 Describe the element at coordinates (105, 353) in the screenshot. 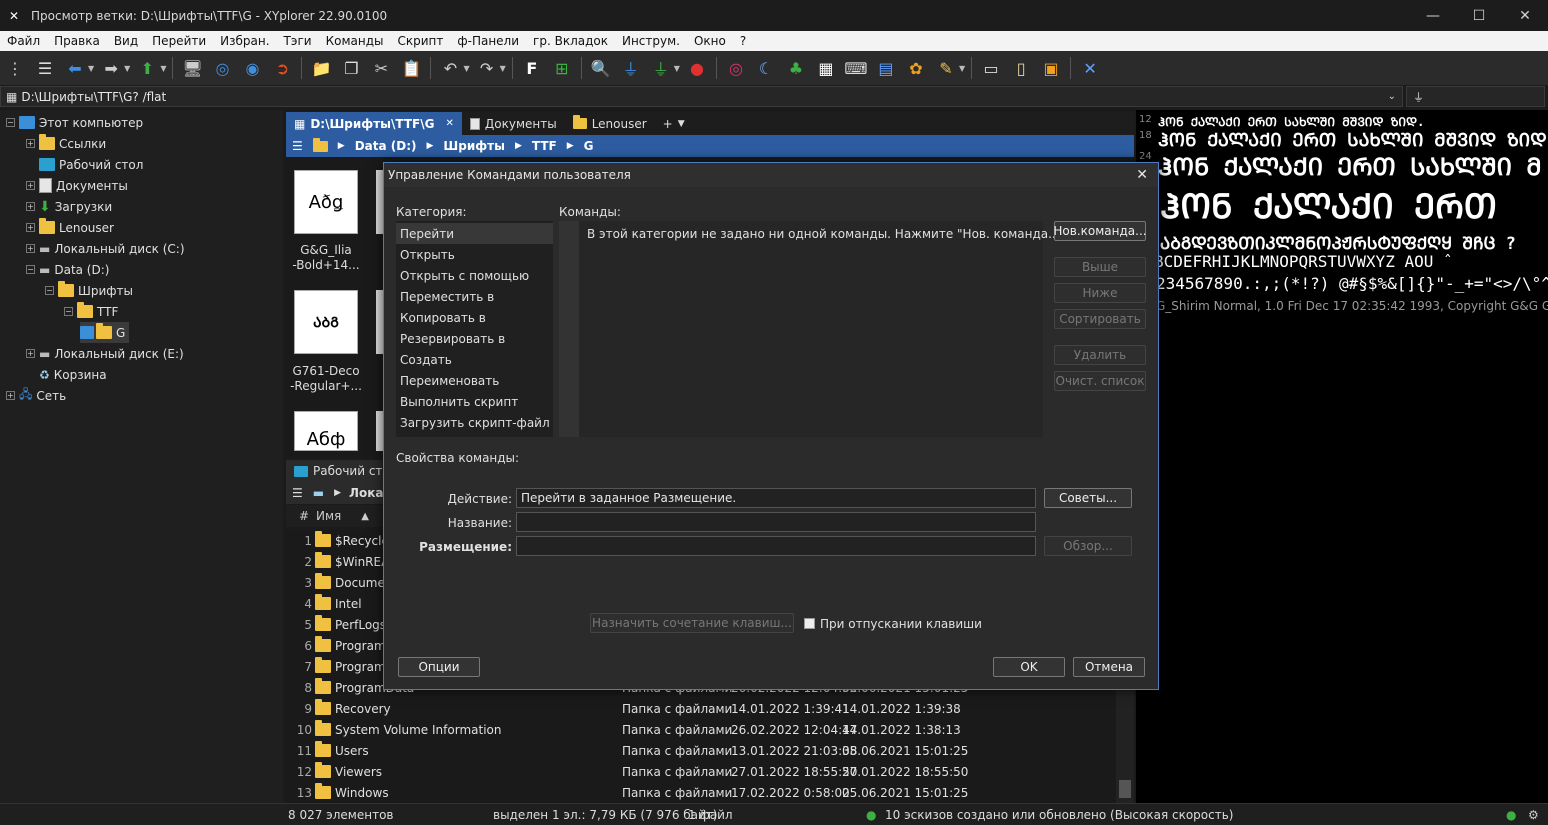

I see `tree-item-drive-e: + ▬ Локальный диск (E:)` at that location.